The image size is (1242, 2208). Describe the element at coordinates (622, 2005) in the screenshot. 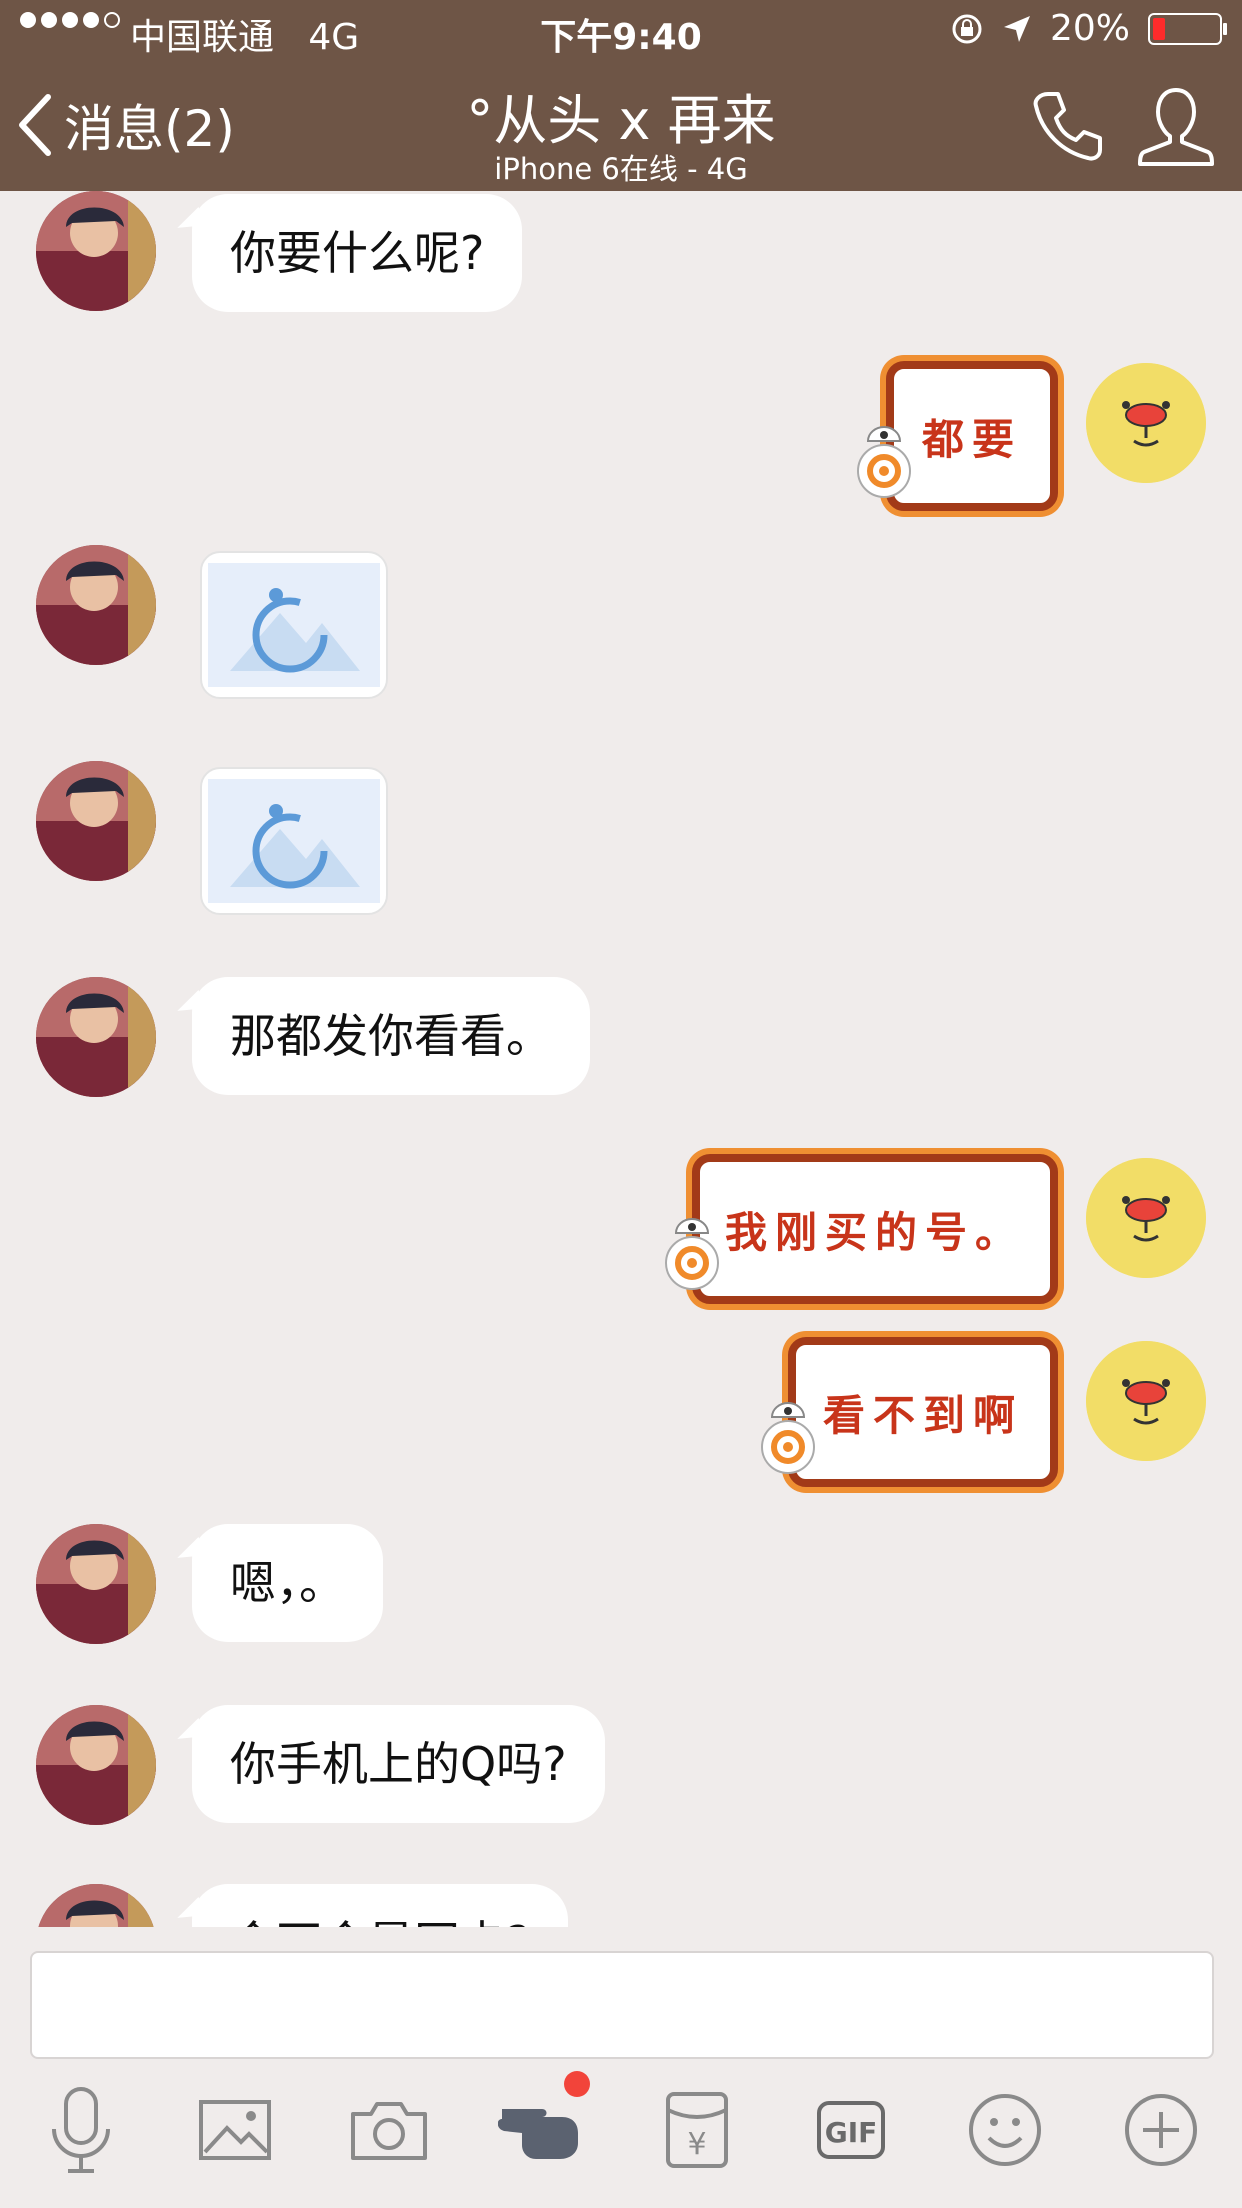

I see `message-input` at that location.